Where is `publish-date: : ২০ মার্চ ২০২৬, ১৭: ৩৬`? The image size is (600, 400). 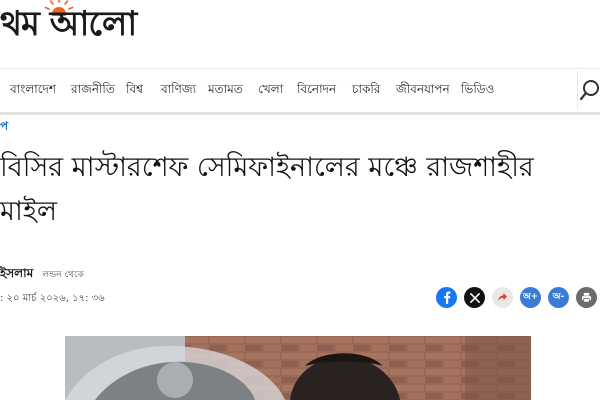
publish-date: : ২০ মার্চ ২০২৬, ১৭: ৩৬ is located at coordinates (52, 298).